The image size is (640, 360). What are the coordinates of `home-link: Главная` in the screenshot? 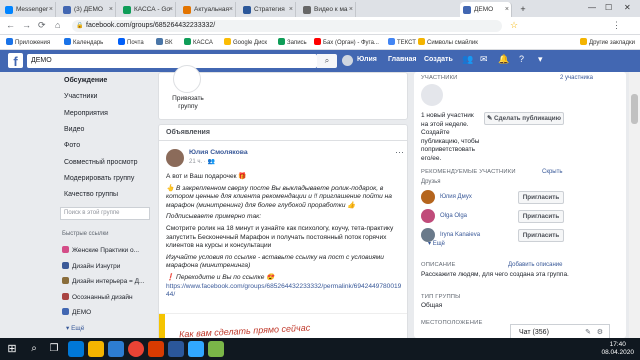 It's located at (402, 59).